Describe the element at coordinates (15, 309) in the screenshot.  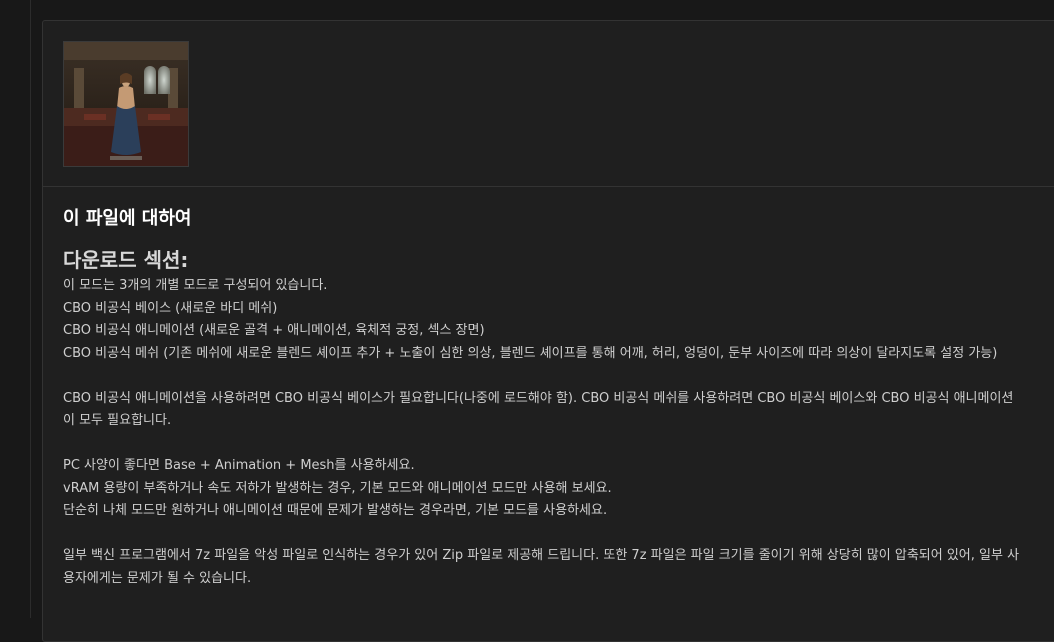
I see `left-sidebar-rail` at that location.